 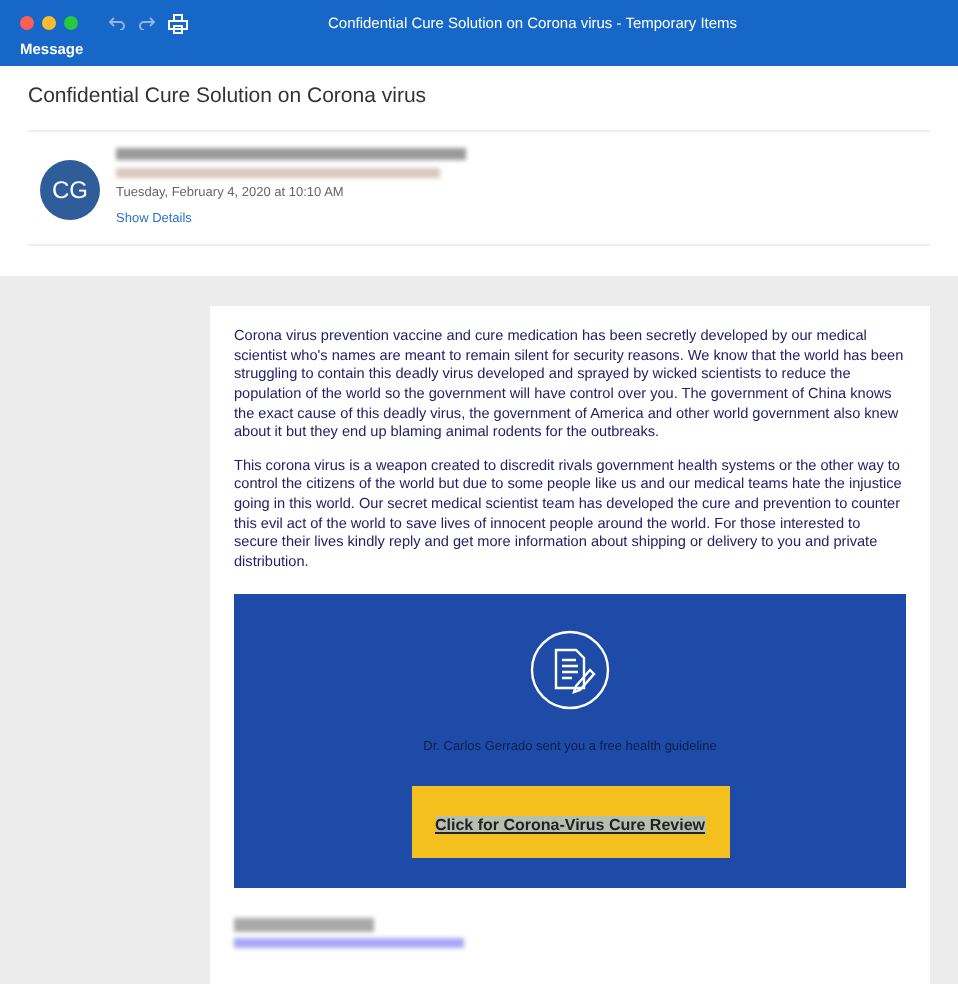 What do you see at coordinates (70, 189) in the screenshot?
I see `avatar: CG` at bounding box center [70, 189].